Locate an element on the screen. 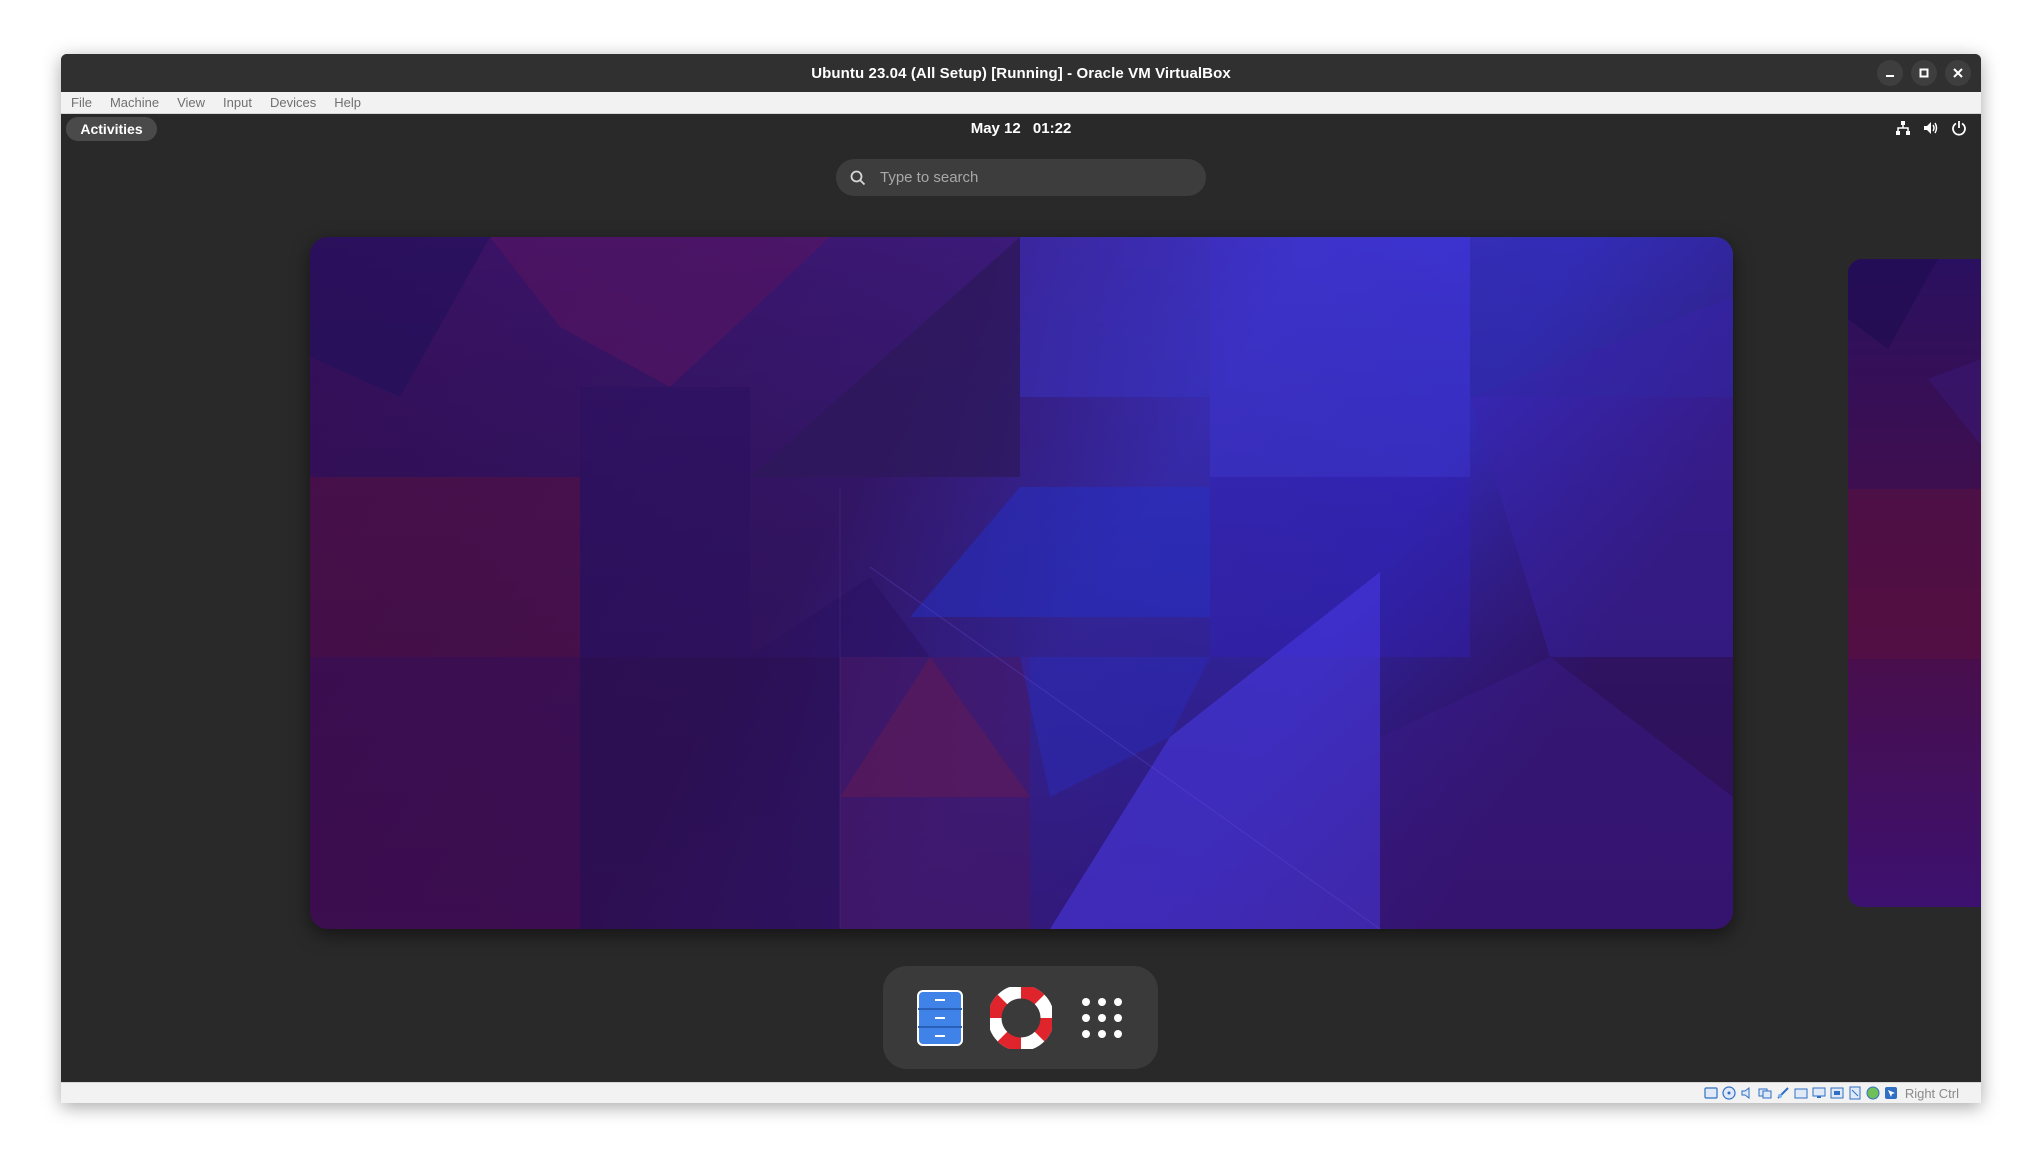 The height and width of the screenshot is (1170, 2042). recording-icon is located at coordinates (1837, 1093).